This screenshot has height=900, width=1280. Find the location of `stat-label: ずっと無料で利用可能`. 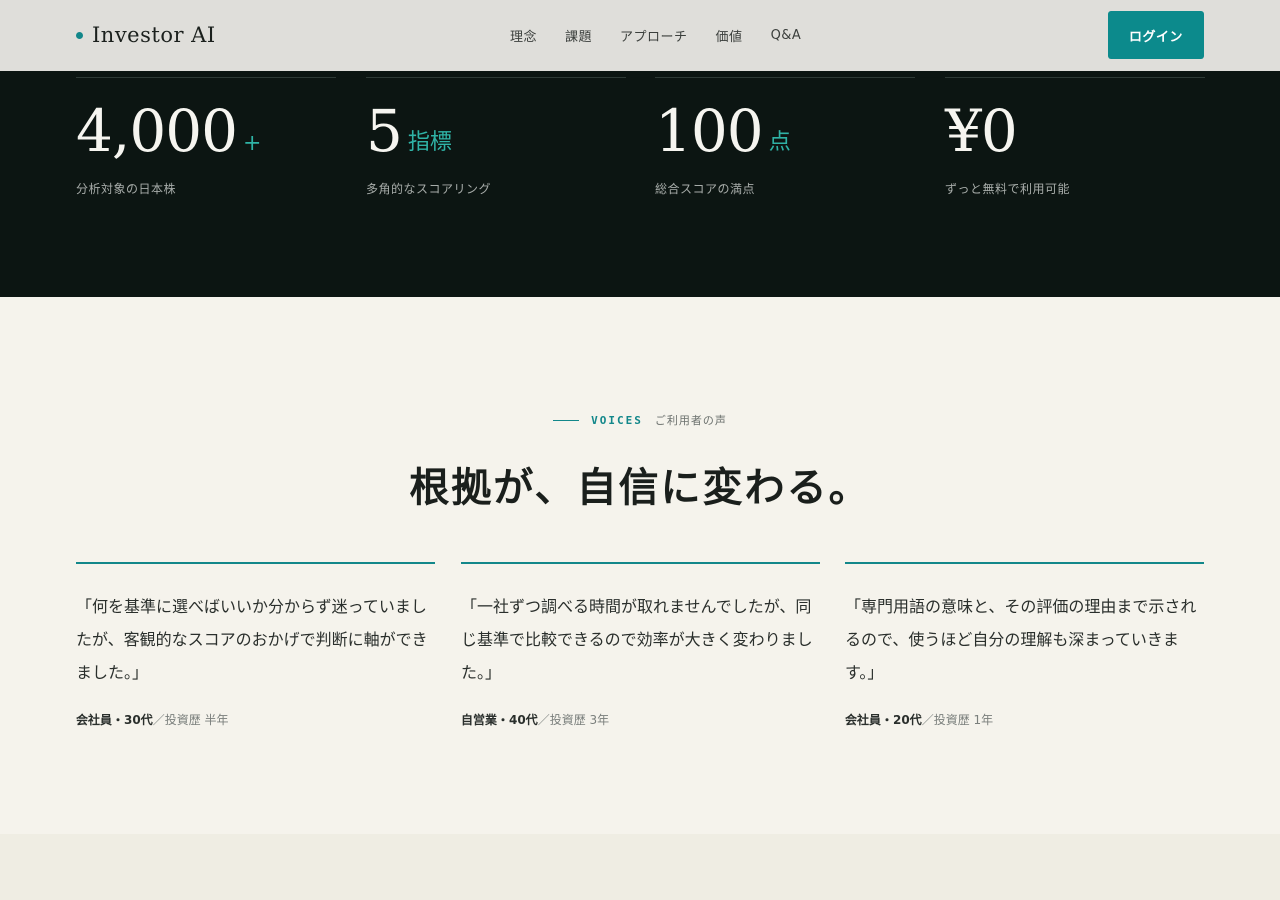

stat-label: ずっと無料で利用可能 is located at coordinates (1008, 189).